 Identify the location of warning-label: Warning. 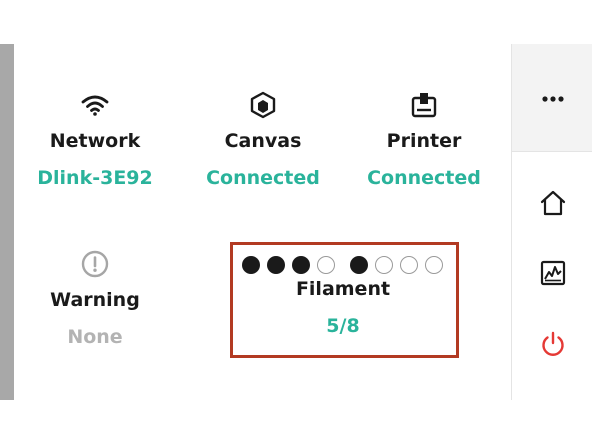
(95, 300).